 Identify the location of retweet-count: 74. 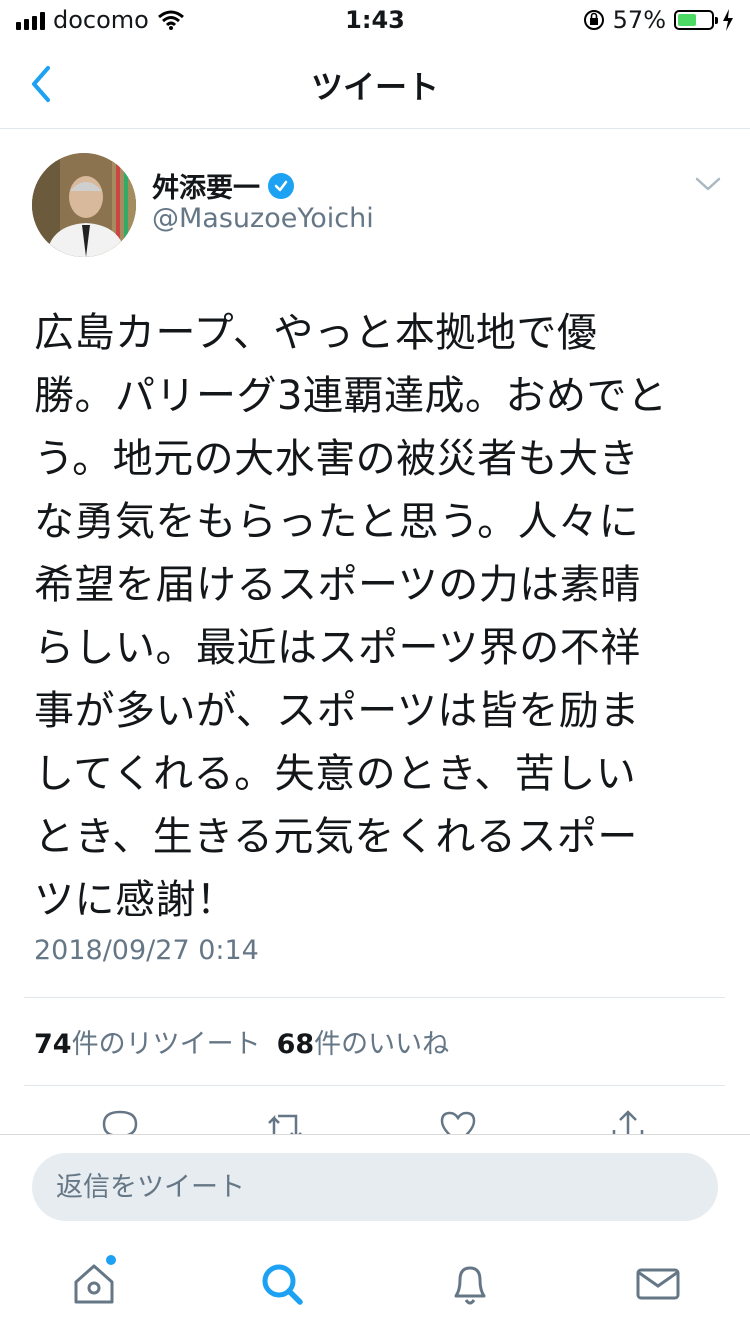
(53, 1044).